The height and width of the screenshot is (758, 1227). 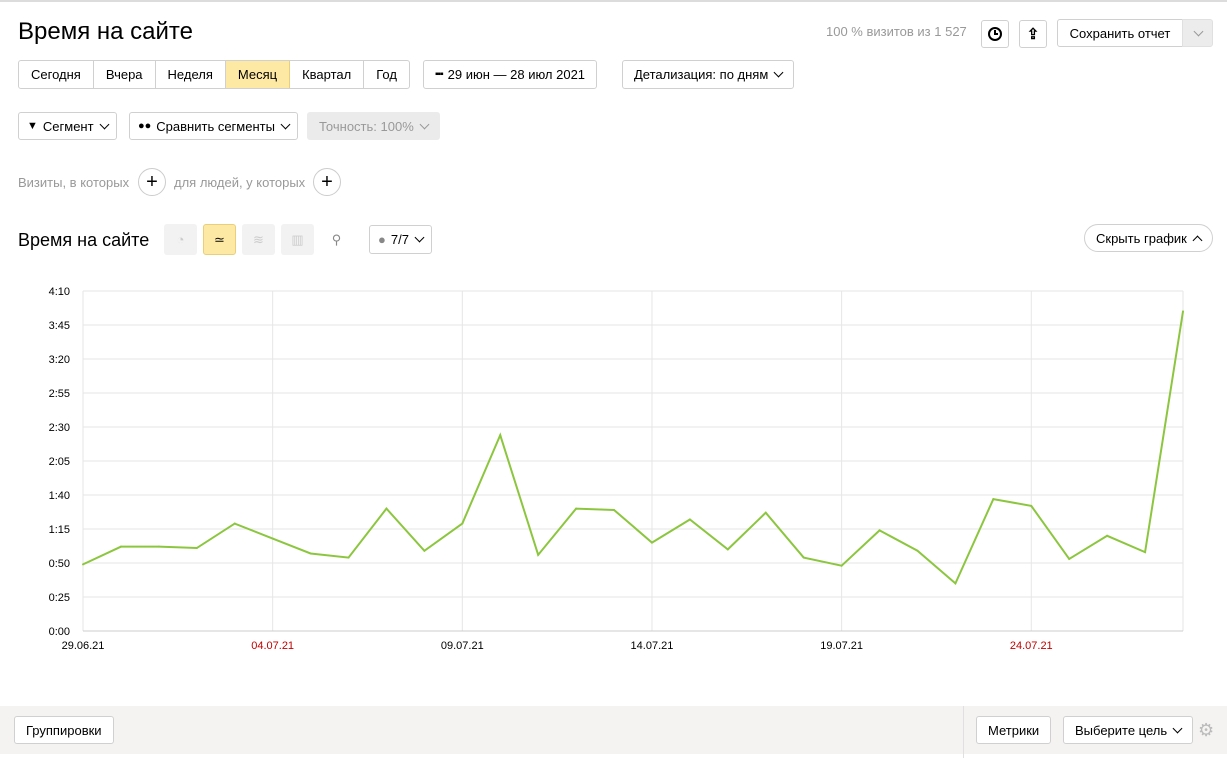 What do you see at coordinates (400, 239) in the screenshot?
I see `notes-dropdown: ● 7/7` at bounding box center [400, 239].